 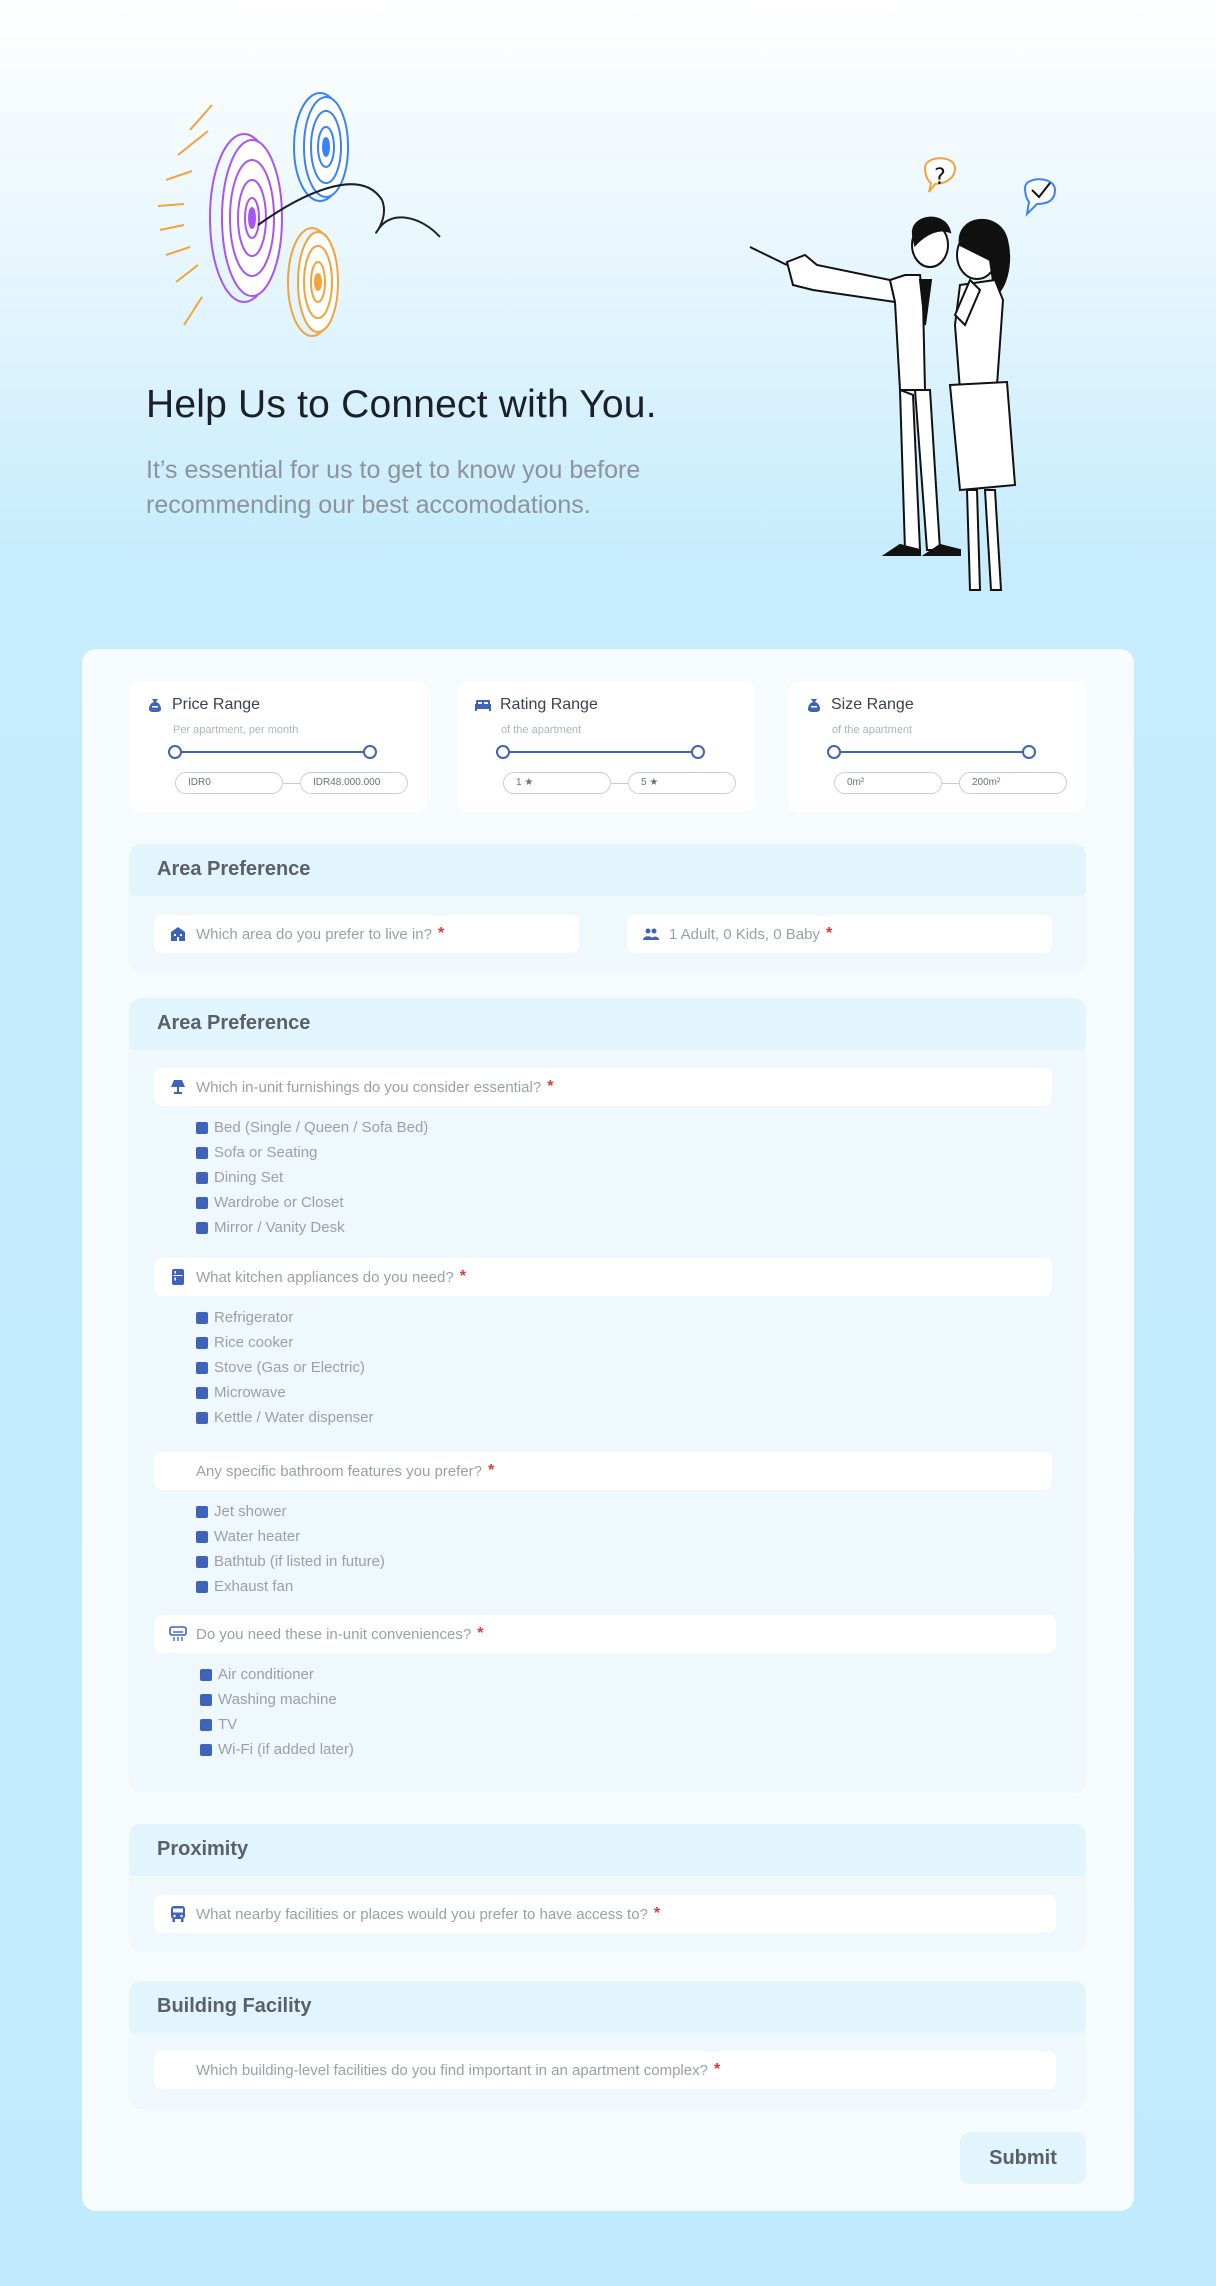 I want to click on rating-range-card: Rating Range of the apartment 1 ★ 5 ★, so click(x=606, y=747).